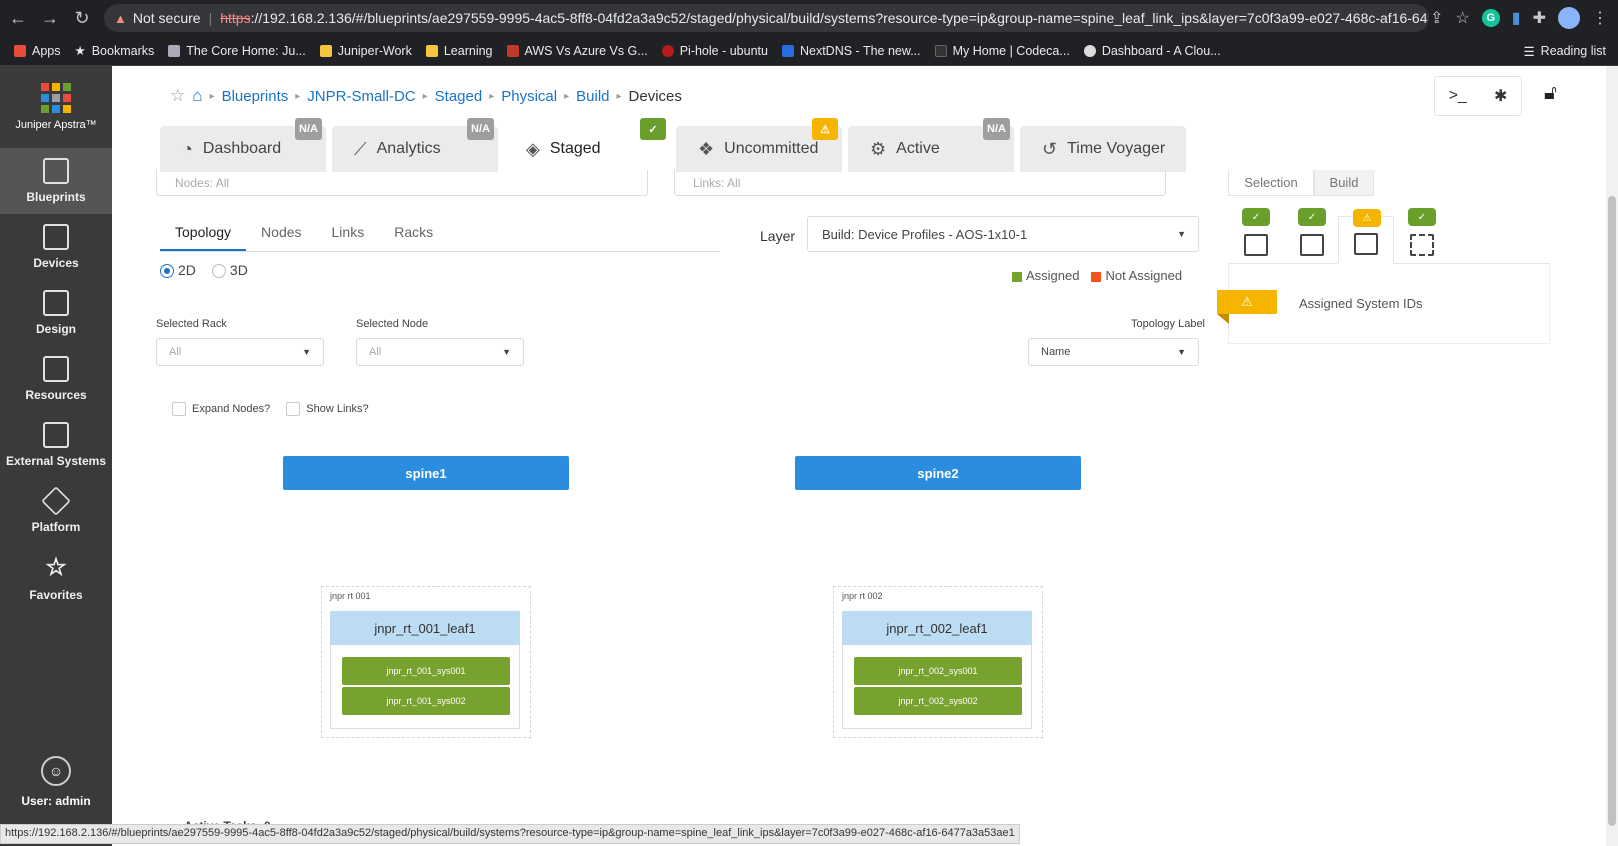 This screenshot has height=846, width=1618. Describe the element at coordinates (1096, 276) in the screenshot. I see `not-assigned-swatch` at that location.